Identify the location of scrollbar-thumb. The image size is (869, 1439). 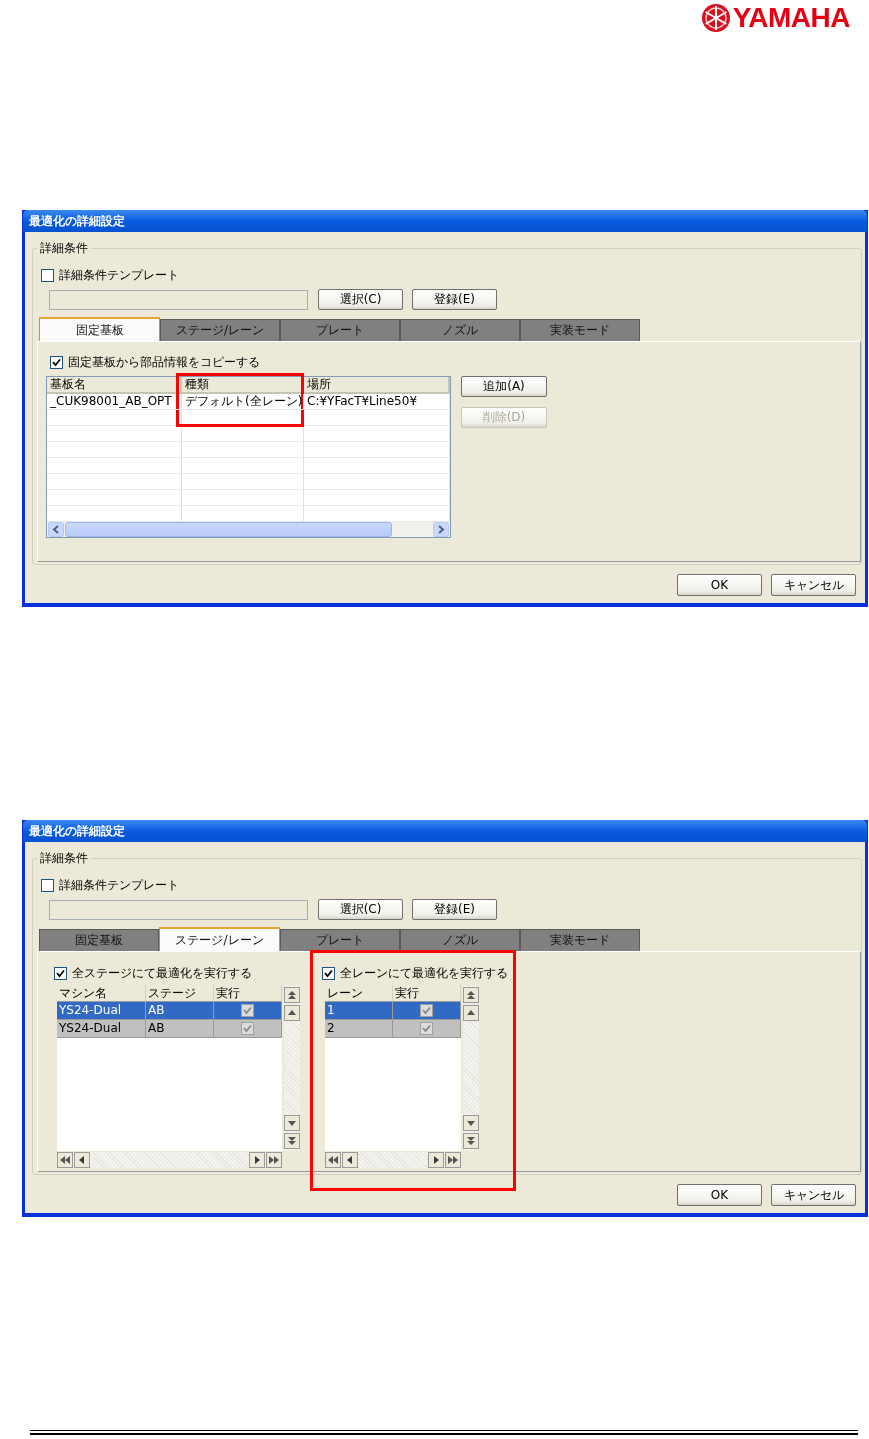
(228, 529).